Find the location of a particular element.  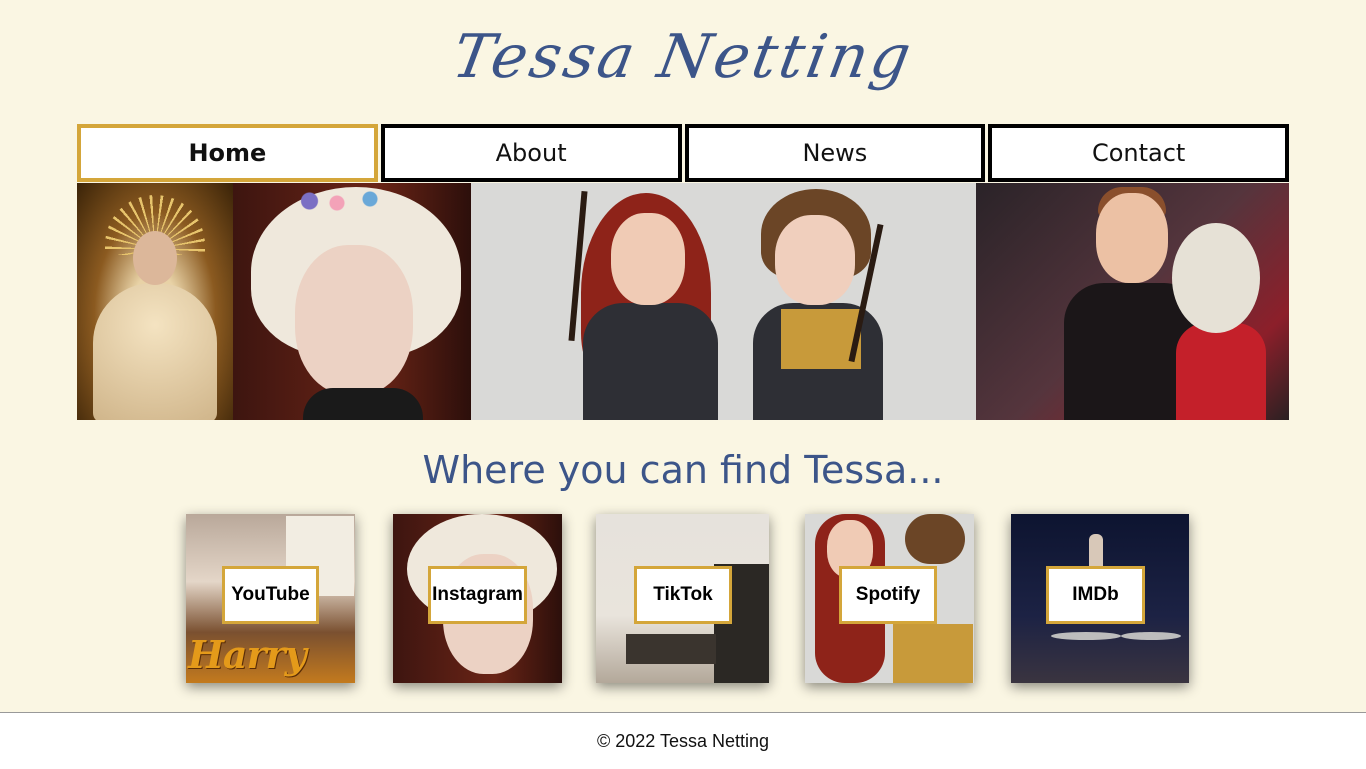

bench is located at coordinates (671, 649).